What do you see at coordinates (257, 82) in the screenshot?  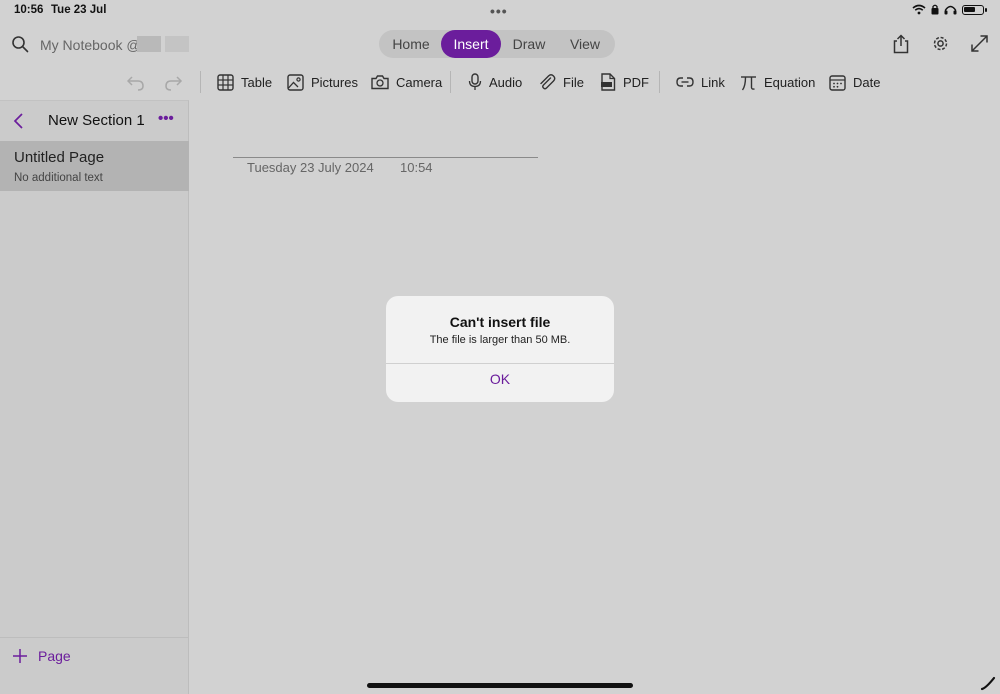 I see `table-label: Table` at bounding box center [257, 82].